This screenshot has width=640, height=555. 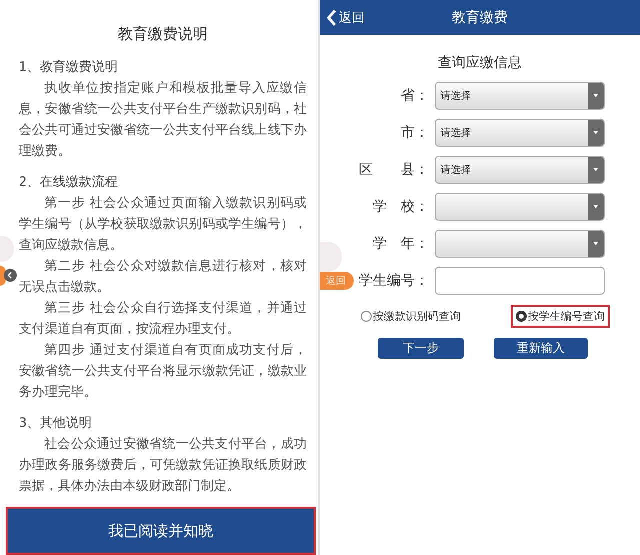 What do you see at coordinates (69, 67) in the screenshot?
I see `section-heading: 1、教育缴费说明` at bounding box center [69, 67].